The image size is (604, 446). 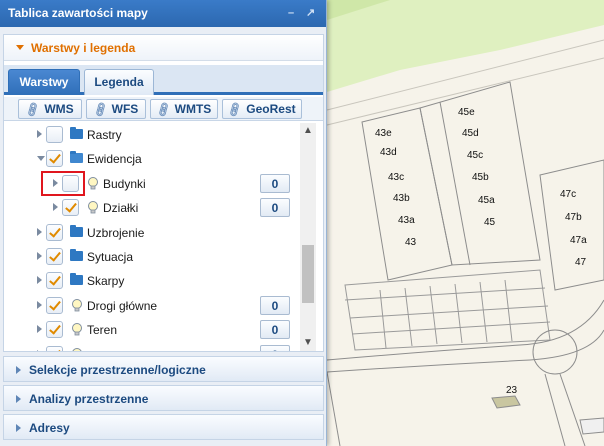 I want to click on plot-label: 45a, so click(x=486, y=200).